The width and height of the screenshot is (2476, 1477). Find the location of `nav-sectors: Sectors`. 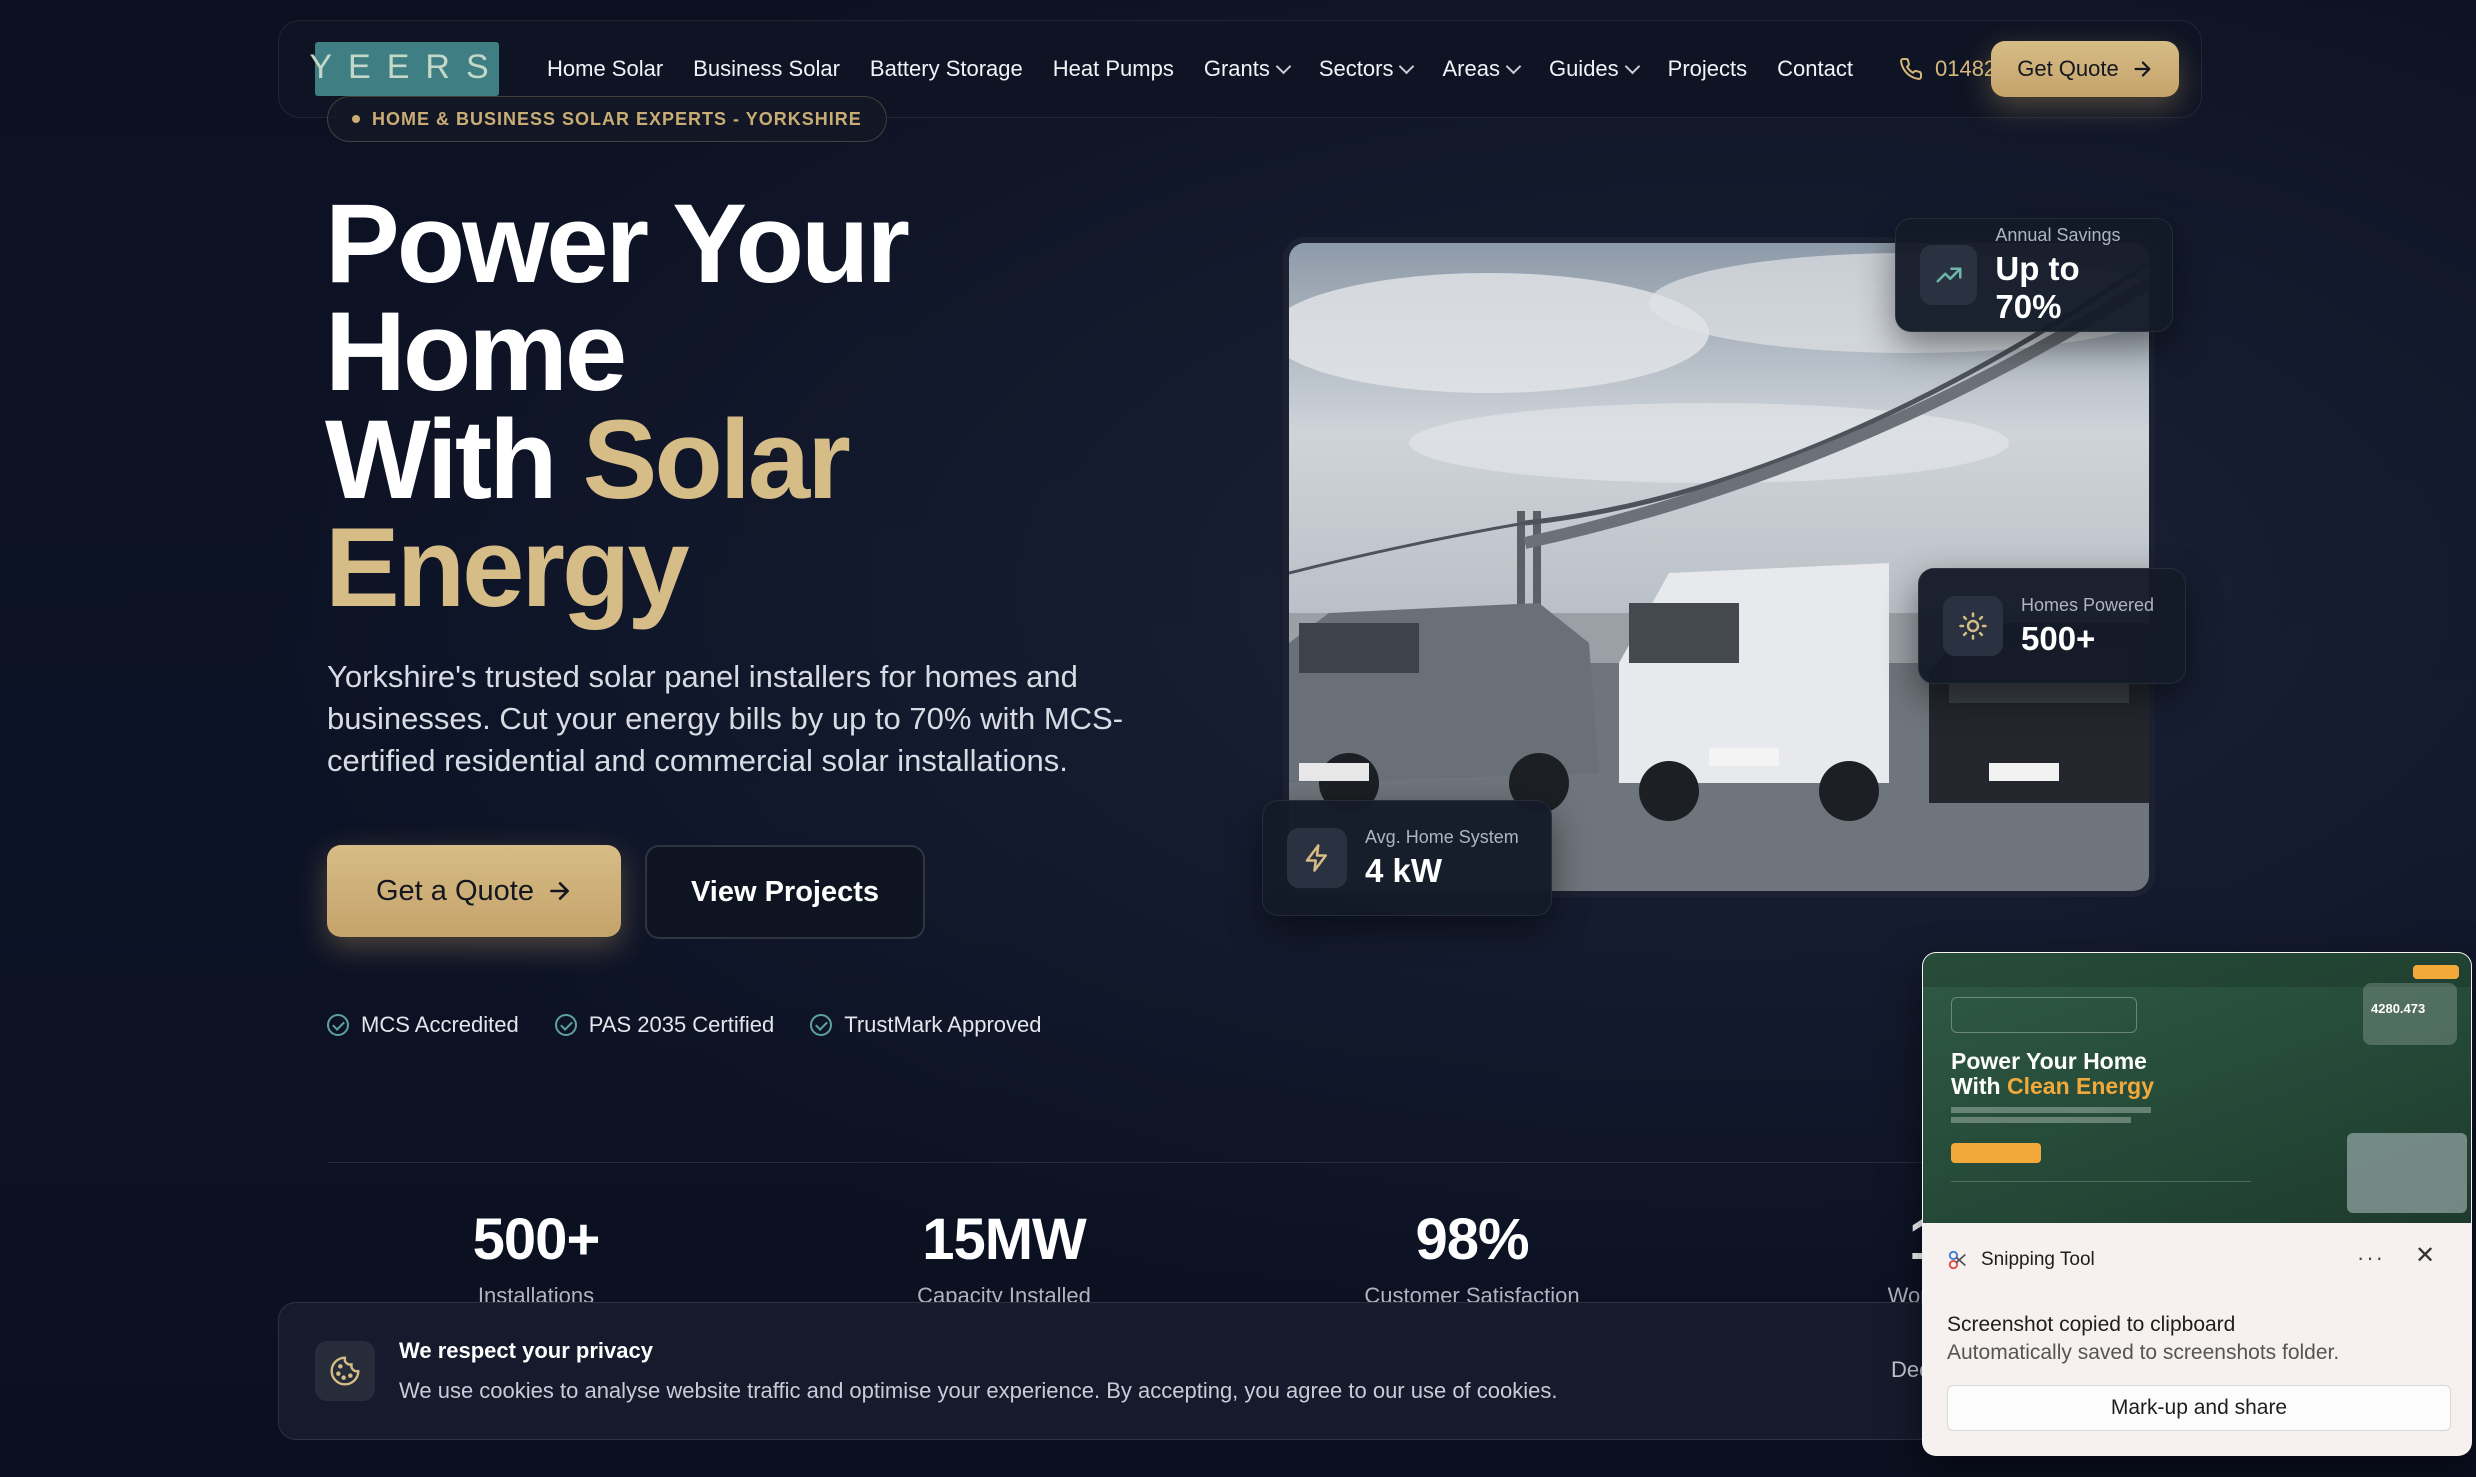

nav-sectors: Sectors is located at coordinates (1367, 69).